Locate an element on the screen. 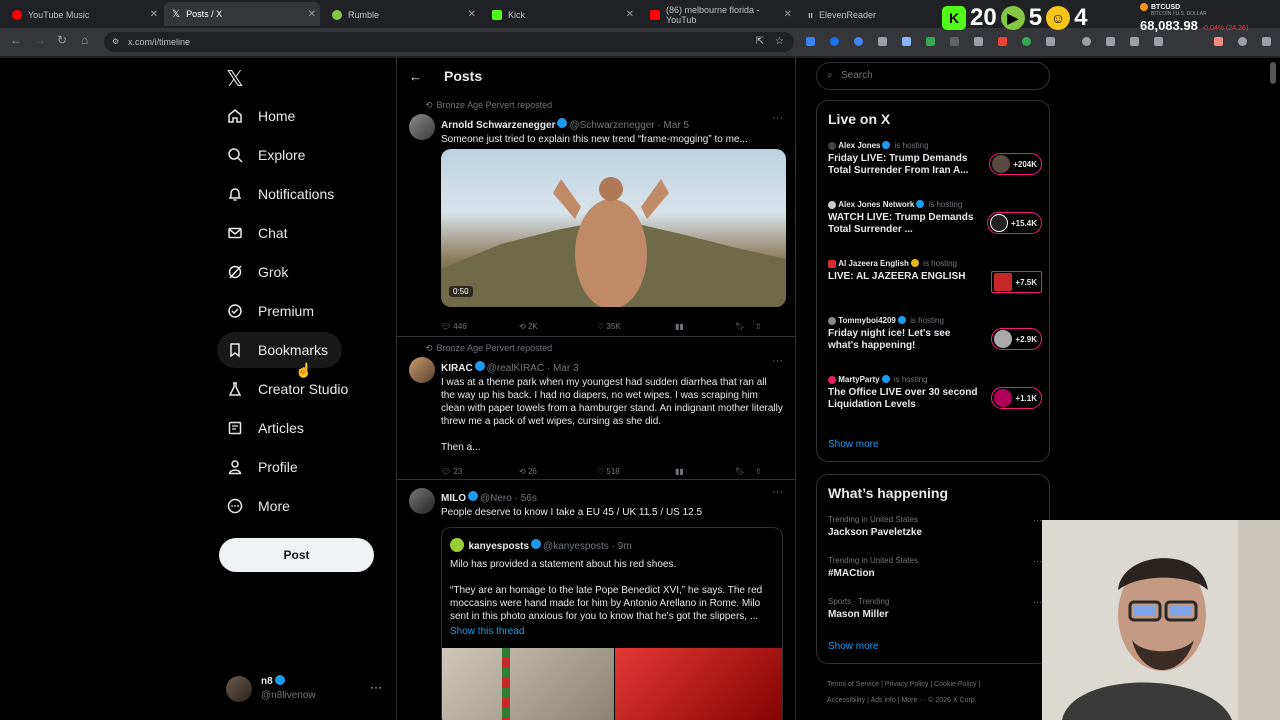 This screenshot has width=1280, height=720. nav-bookmarks: Bookmarks is located at coordinates (280, 350).